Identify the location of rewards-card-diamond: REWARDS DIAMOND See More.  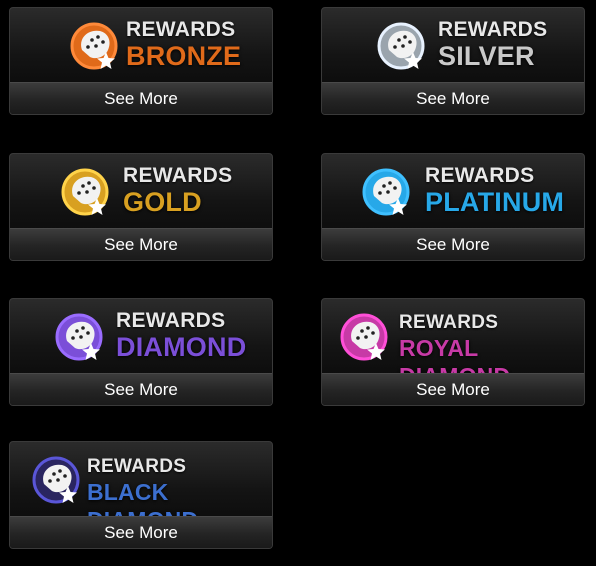
(141, 352).